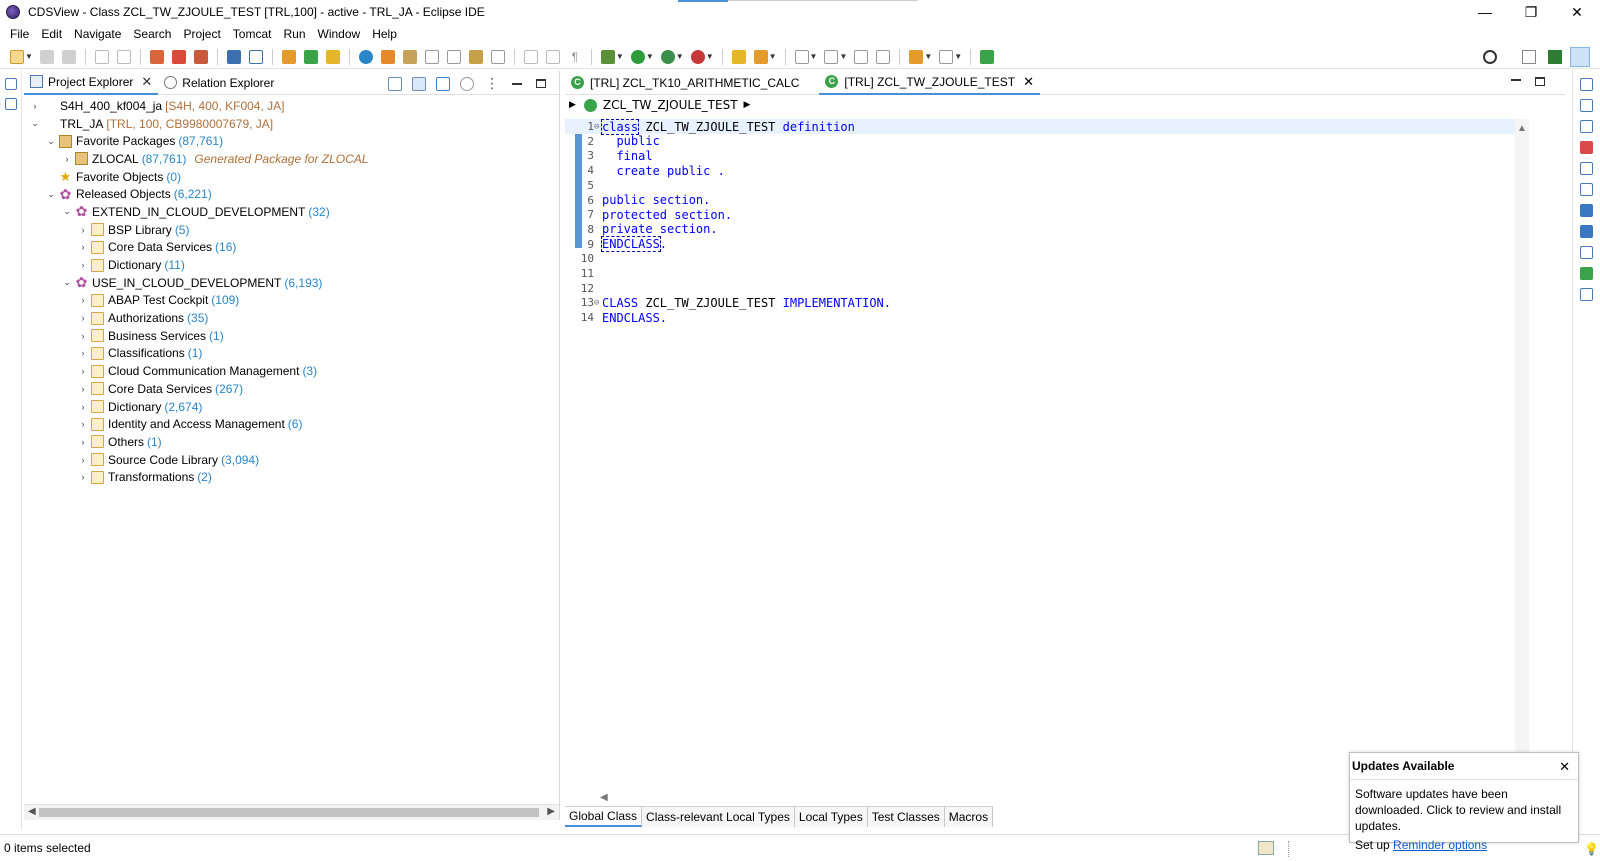  What do you see at coordinates (1045, 214) in the screenshot?
I see `code-line: 7 protected section.` at bounding box center [1045, 214].